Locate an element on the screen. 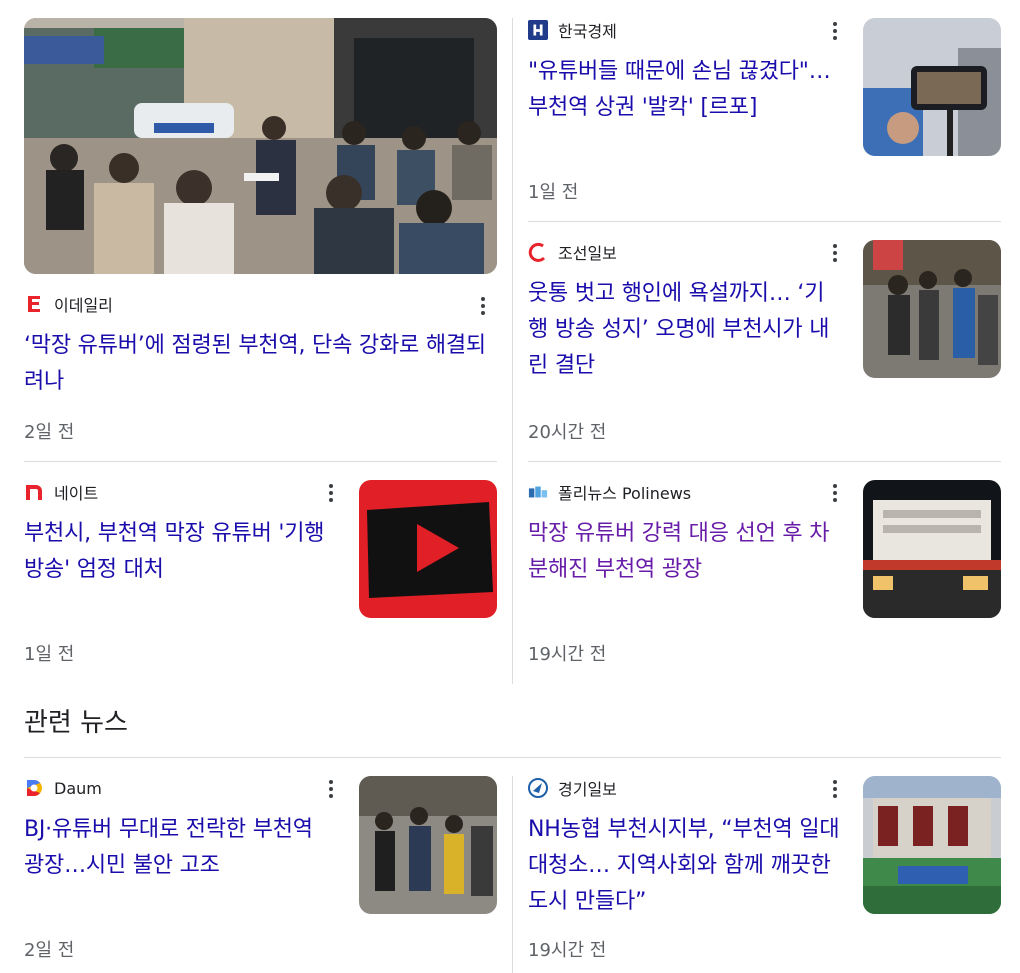 The width and height of the screenshot is (1020, 973). news-source: 한국경제 is located at coordinates (572, 30).